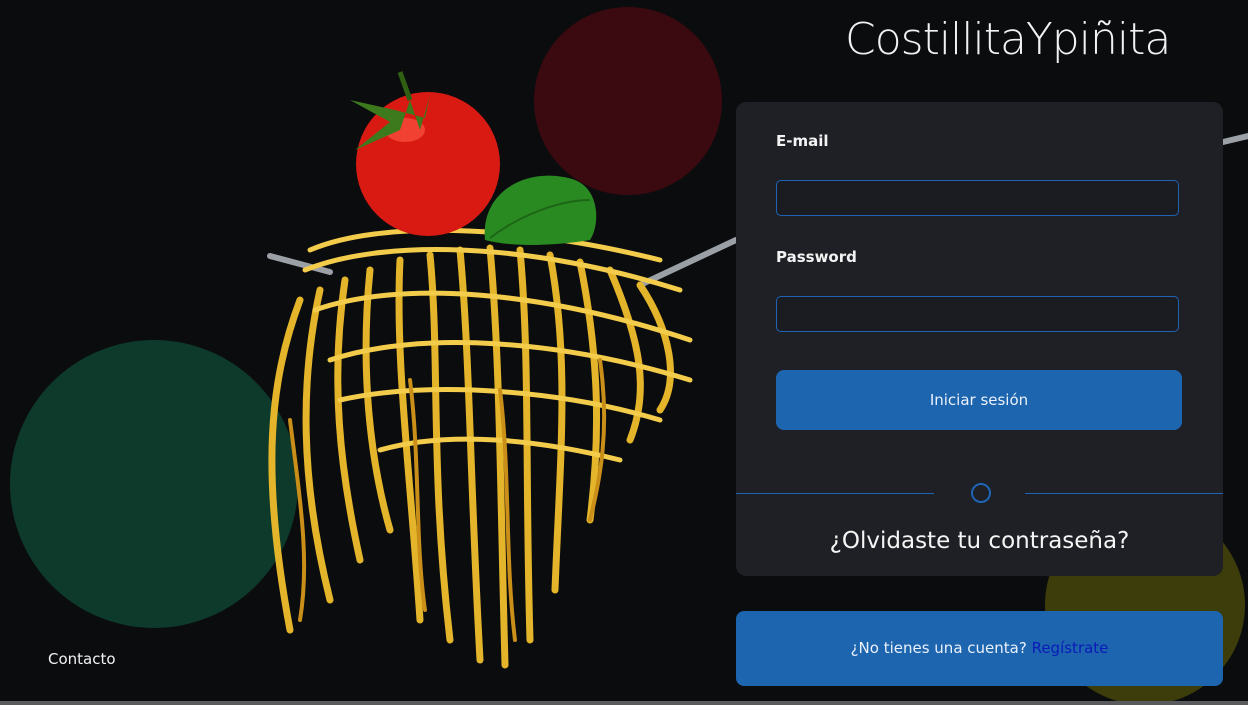 The image size is (1248, 705). I want to click on decor-circle-green, so click(154, 484).